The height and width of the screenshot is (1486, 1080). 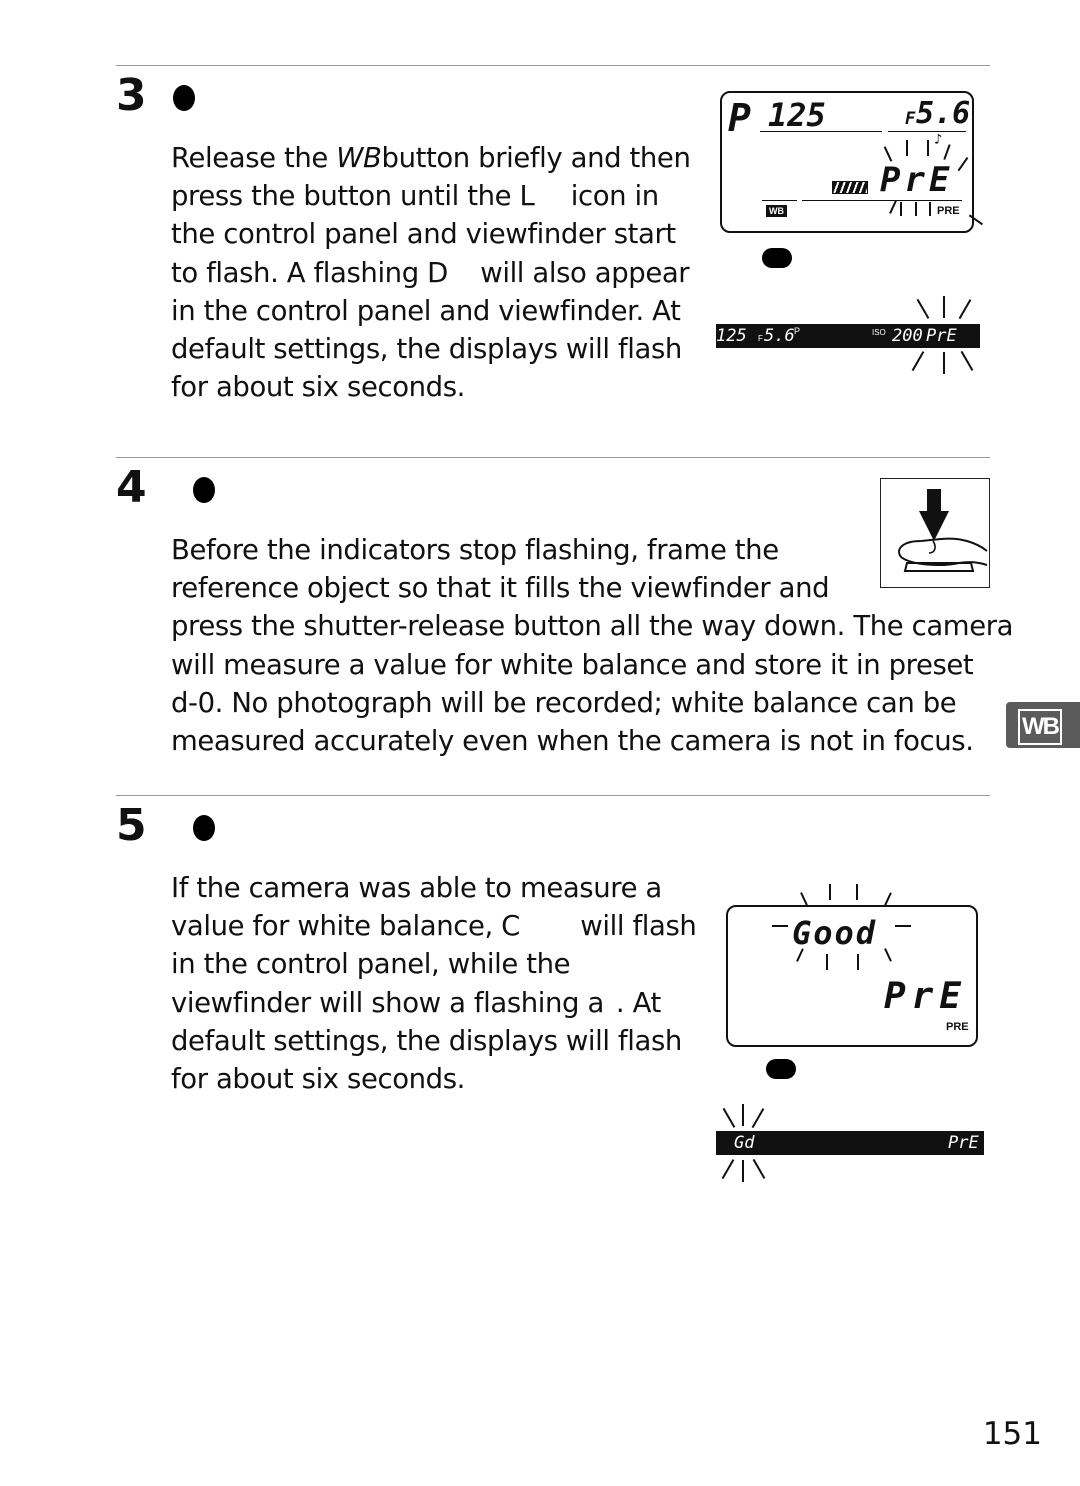 I want to click on shutter-speed: 125, so click(x=797, y=115).